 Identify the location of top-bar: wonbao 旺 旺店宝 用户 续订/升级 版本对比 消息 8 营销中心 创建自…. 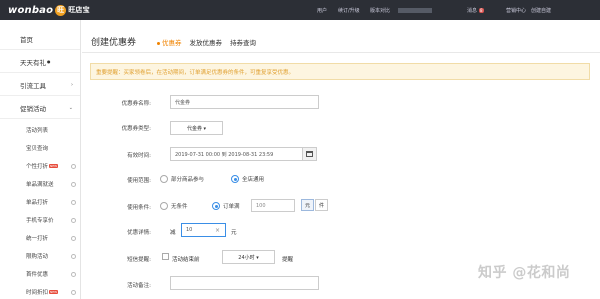
(300, 10).